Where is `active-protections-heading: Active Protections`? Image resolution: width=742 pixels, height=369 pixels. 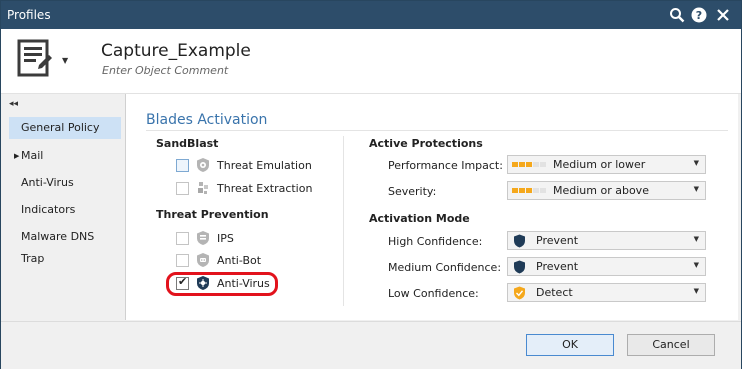 active-protections-heading: Active Protections is located at coordinates (426, 143).